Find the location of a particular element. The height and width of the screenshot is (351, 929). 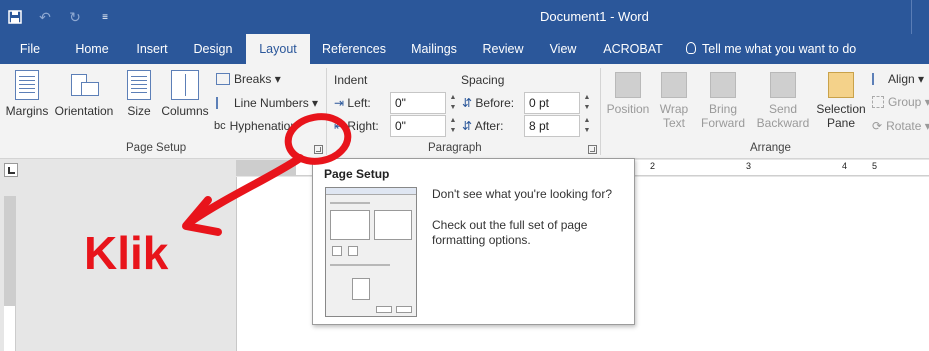

tab-acrobat: ACROBAT is located at coordinates (633, 49).